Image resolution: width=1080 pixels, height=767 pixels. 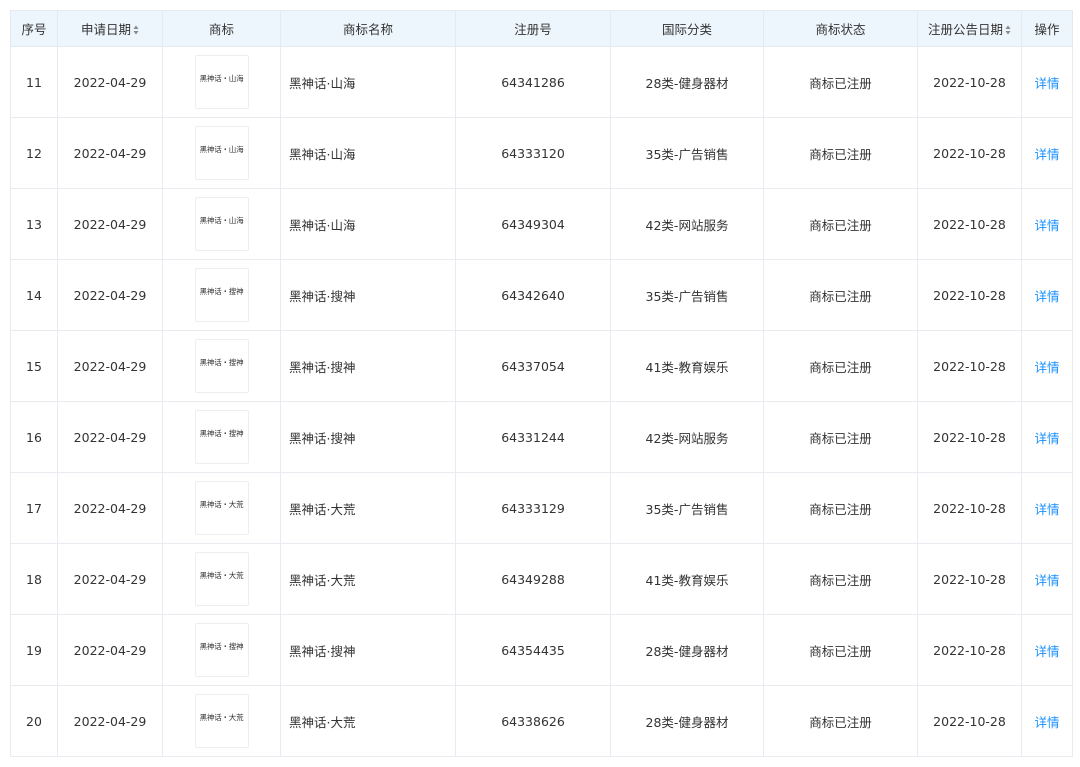 I want to click on cell-name: 黑神话·山海, so click(x=368, y=153).